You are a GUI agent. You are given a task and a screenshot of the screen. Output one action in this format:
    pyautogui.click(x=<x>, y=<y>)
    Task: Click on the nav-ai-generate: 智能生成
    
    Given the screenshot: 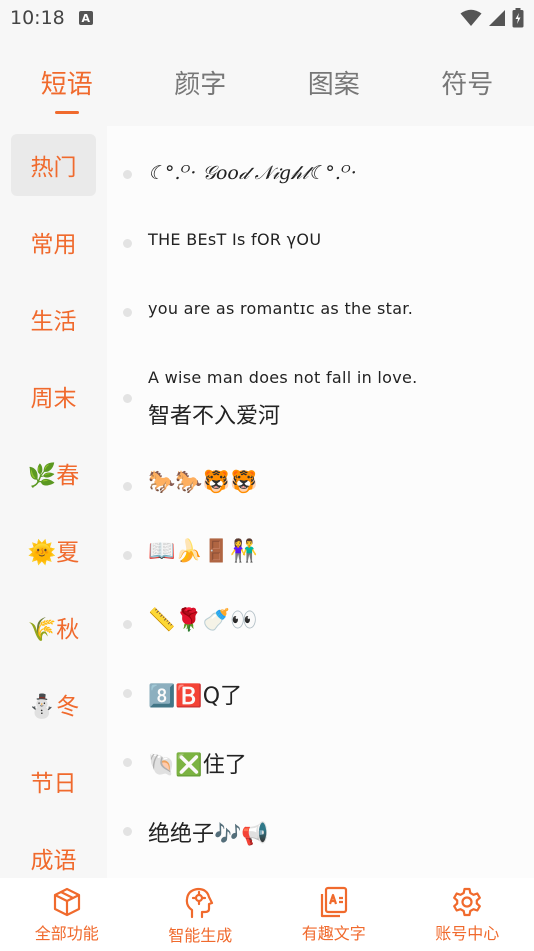 What is the action you would take?
    pyautogui.click(x=201, y=914)
    